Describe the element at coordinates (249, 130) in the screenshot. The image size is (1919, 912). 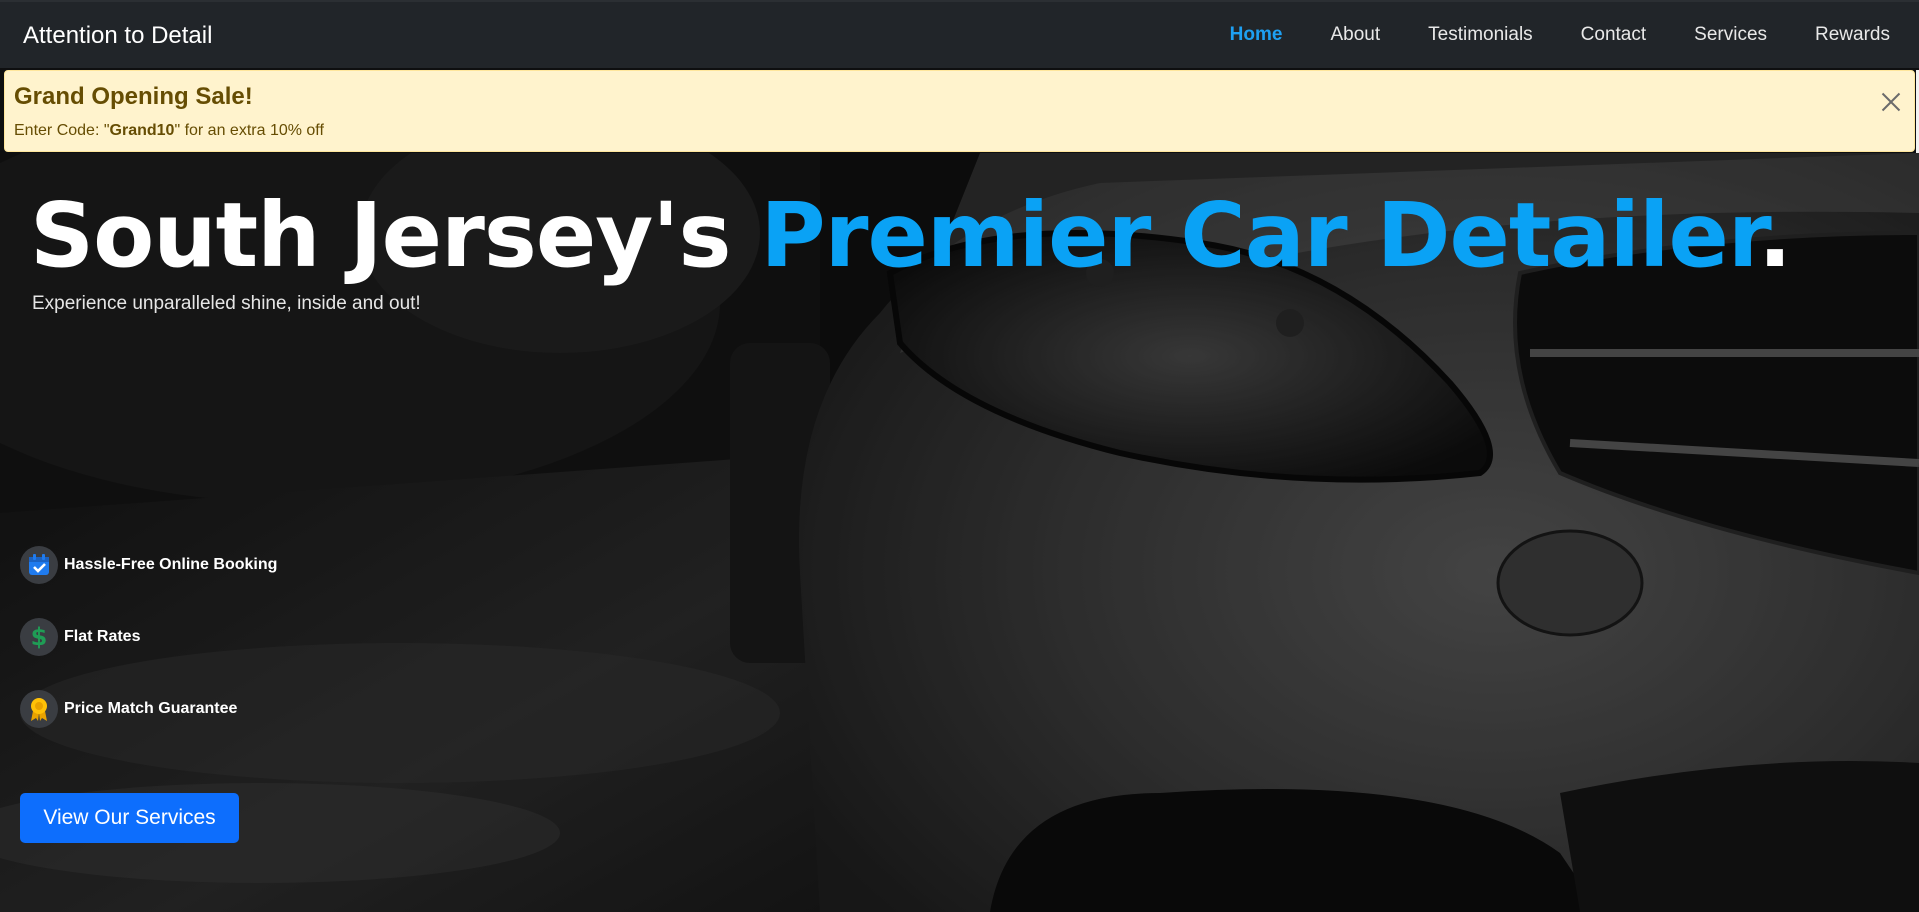
I see `alert-text-after: " for an extra 10% off` at that location.